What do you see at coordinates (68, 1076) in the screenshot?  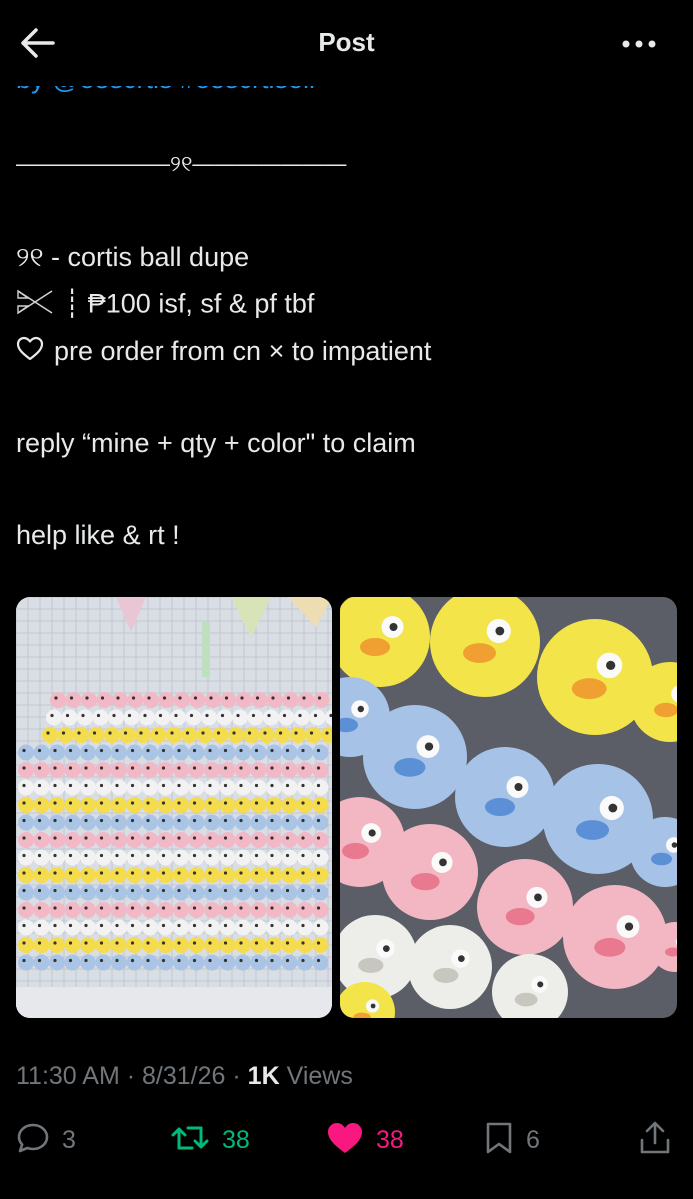 I see `post-time: 11:30 AM` at bounding box center [68, 1076].